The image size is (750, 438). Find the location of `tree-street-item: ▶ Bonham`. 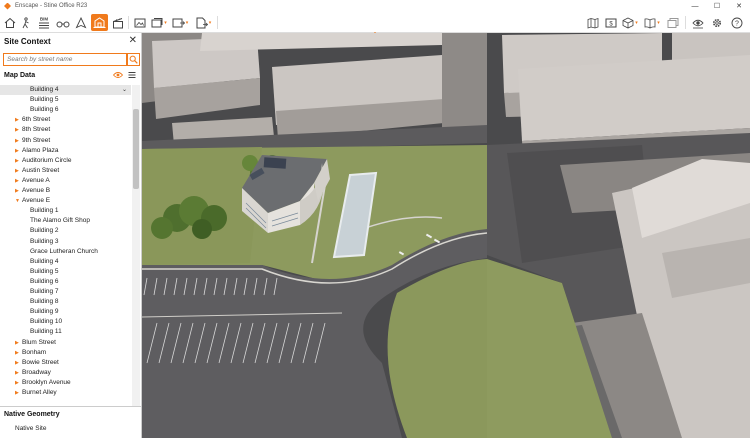

tree-street-item: ▶ Bonham is located at coordinates (65, 353).